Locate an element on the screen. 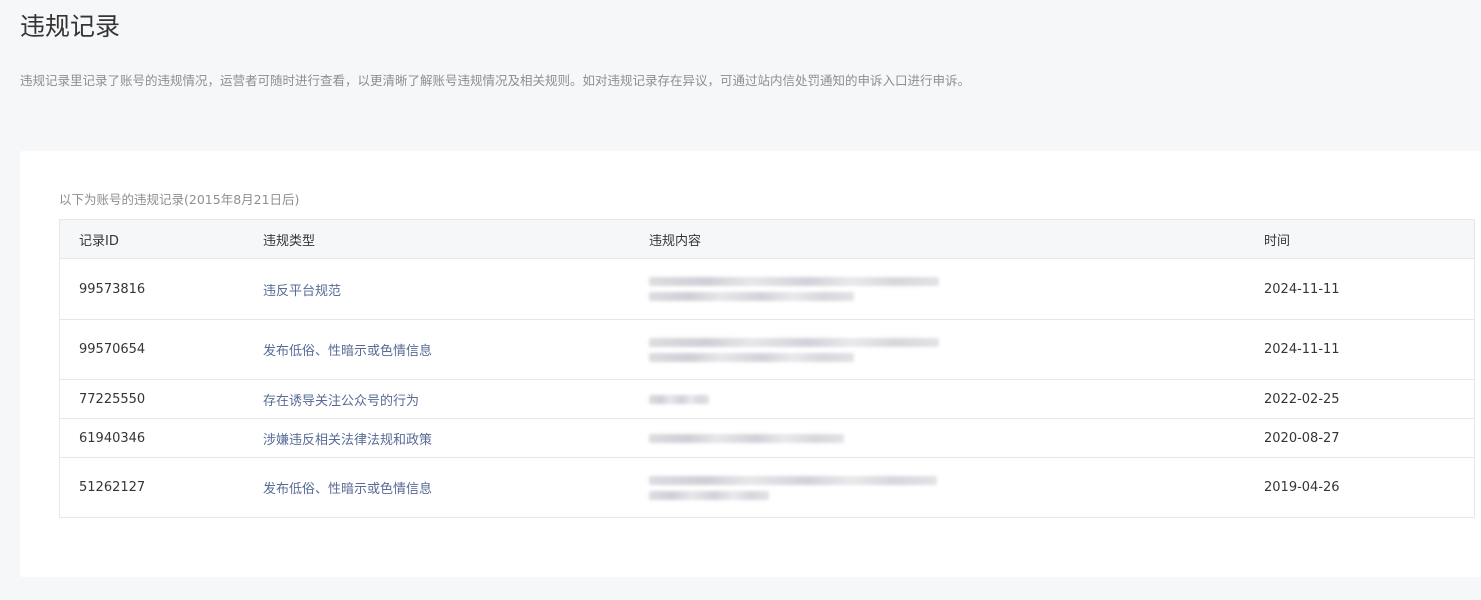 The width and height of the screenshot is (1481, 600). table-row: 77225550 存在诱导关注公众号的行为 2022-02-25 is located at coordinates (767, 399).